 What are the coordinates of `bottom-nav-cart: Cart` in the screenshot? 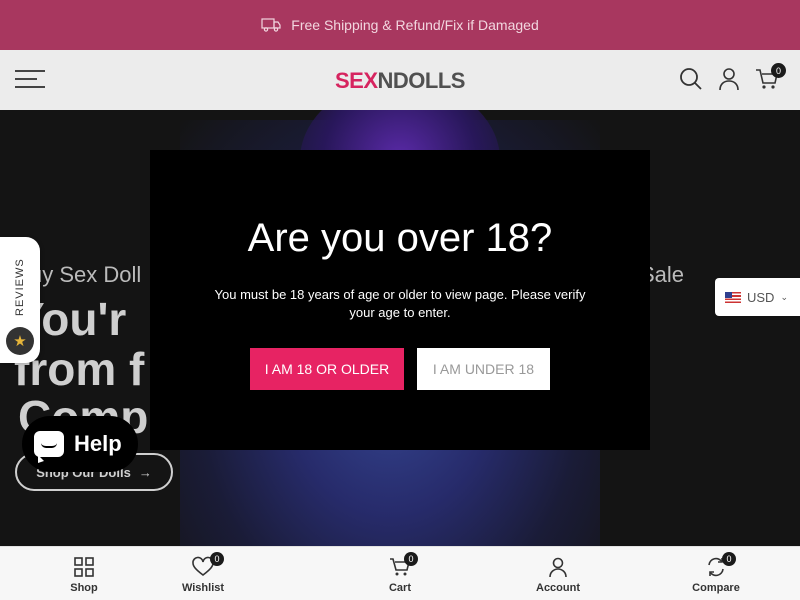 It's located at (400, 573).